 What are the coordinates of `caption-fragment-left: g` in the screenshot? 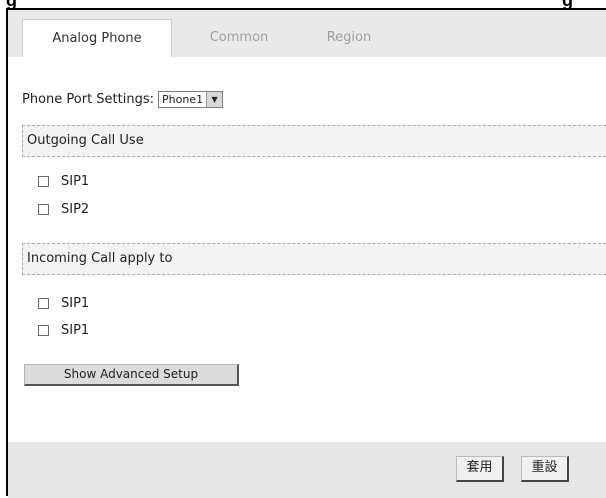 It's located at (13, 4).